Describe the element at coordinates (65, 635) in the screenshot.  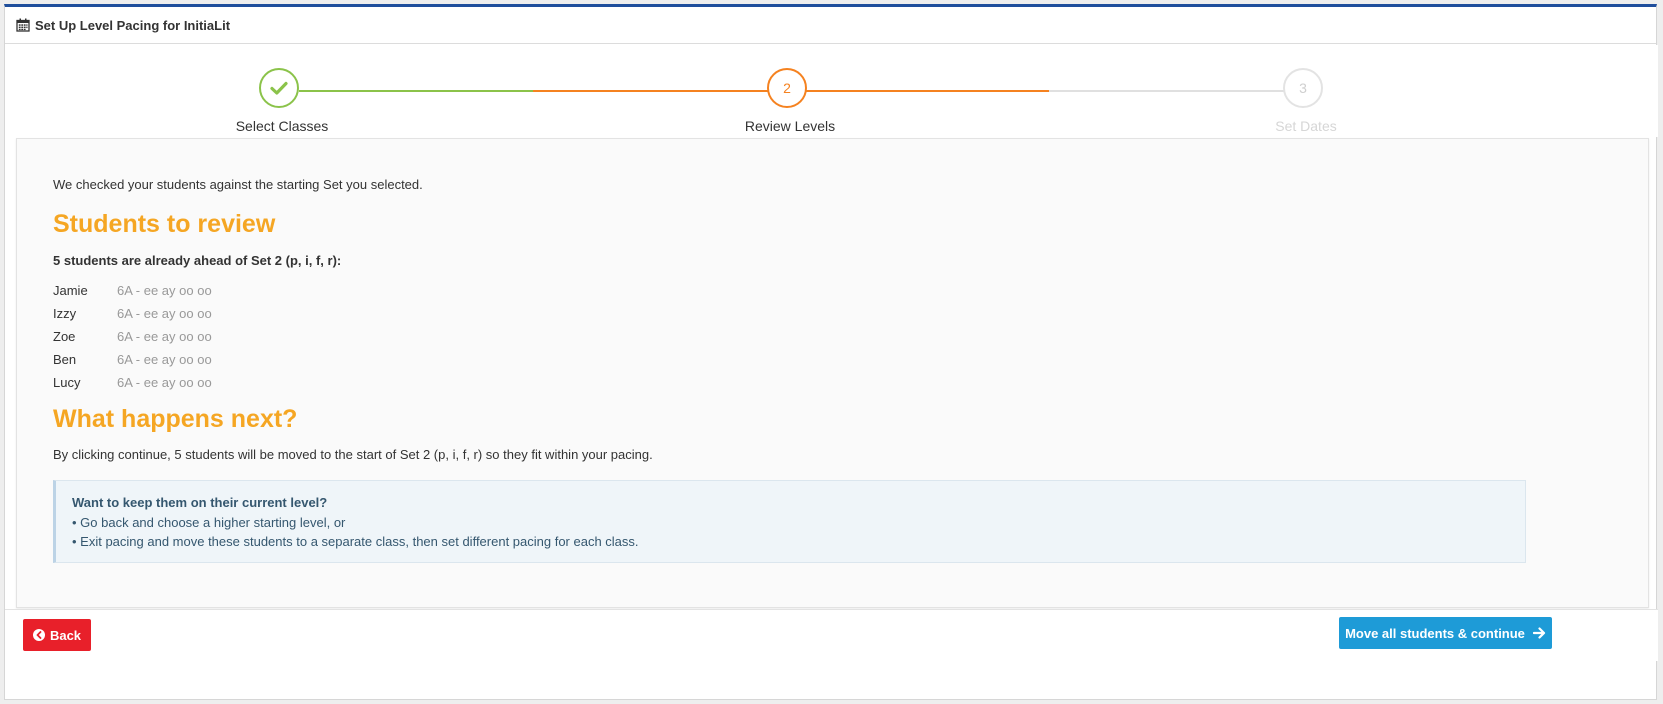
I see `back-button-label: Back` at that location.